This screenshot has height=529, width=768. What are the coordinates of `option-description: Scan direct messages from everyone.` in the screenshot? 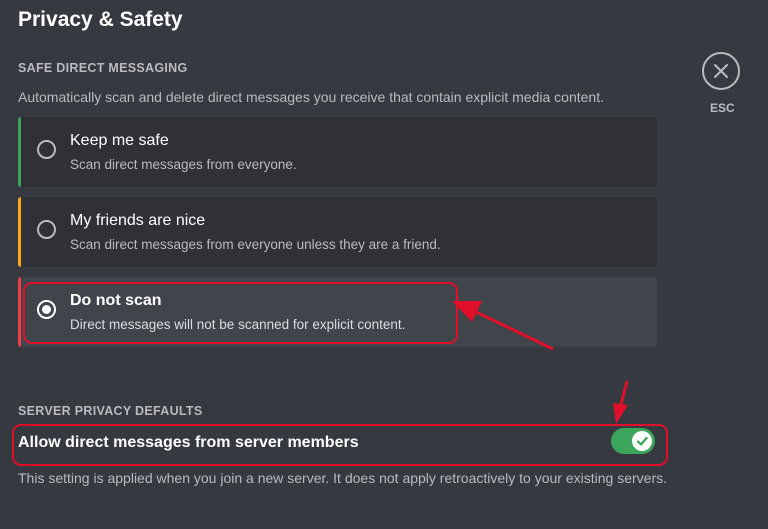 It's located at (183, 164).